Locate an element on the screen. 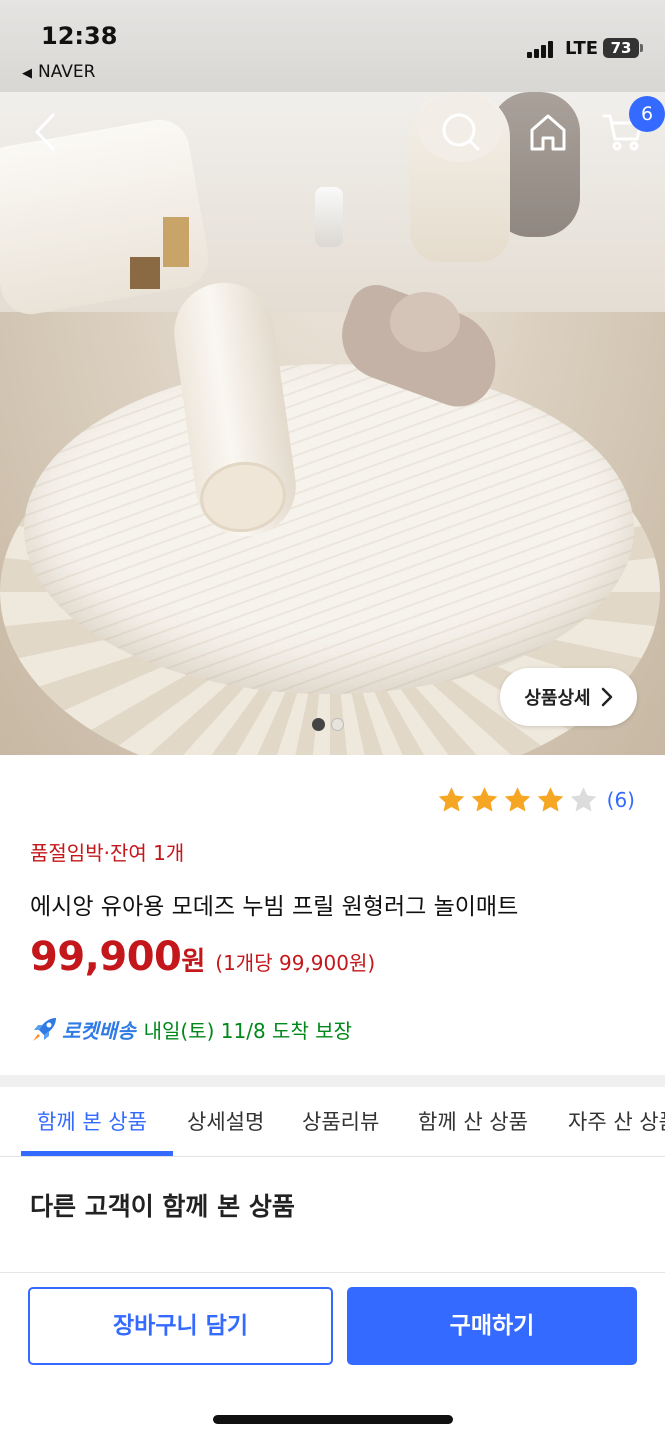 Image resolution: width=665 pixels, height=1440 pixels. gallery-pagination is located at coordinates (328, 724).